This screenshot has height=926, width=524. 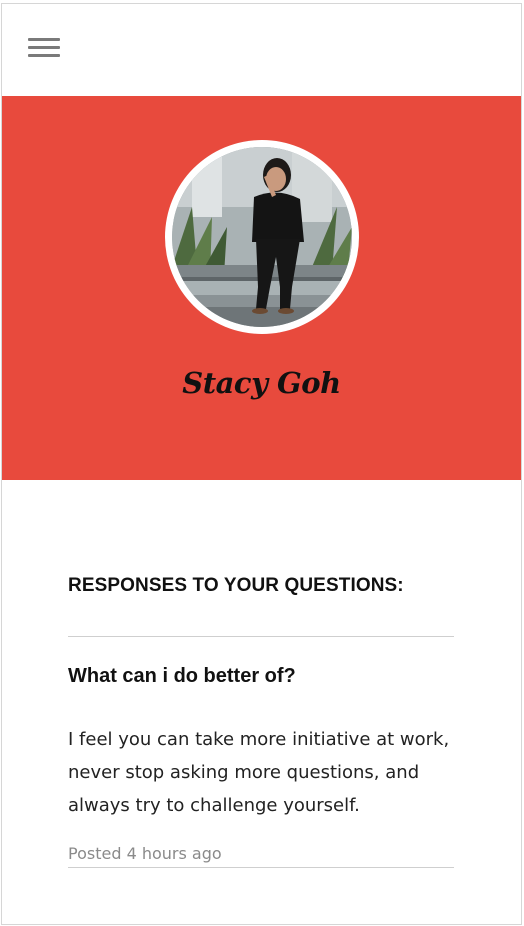 I want to click on hamburger-menu-icon, so click(x=45, y=49).